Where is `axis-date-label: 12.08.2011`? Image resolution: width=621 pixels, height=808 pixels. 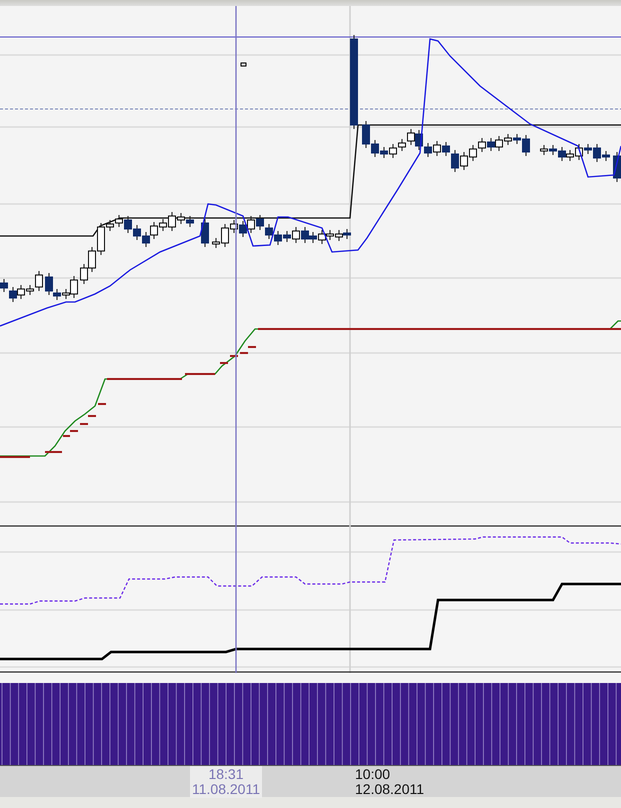
axis-date-label: 12.08.2011 is located at coordinates (389, 789).